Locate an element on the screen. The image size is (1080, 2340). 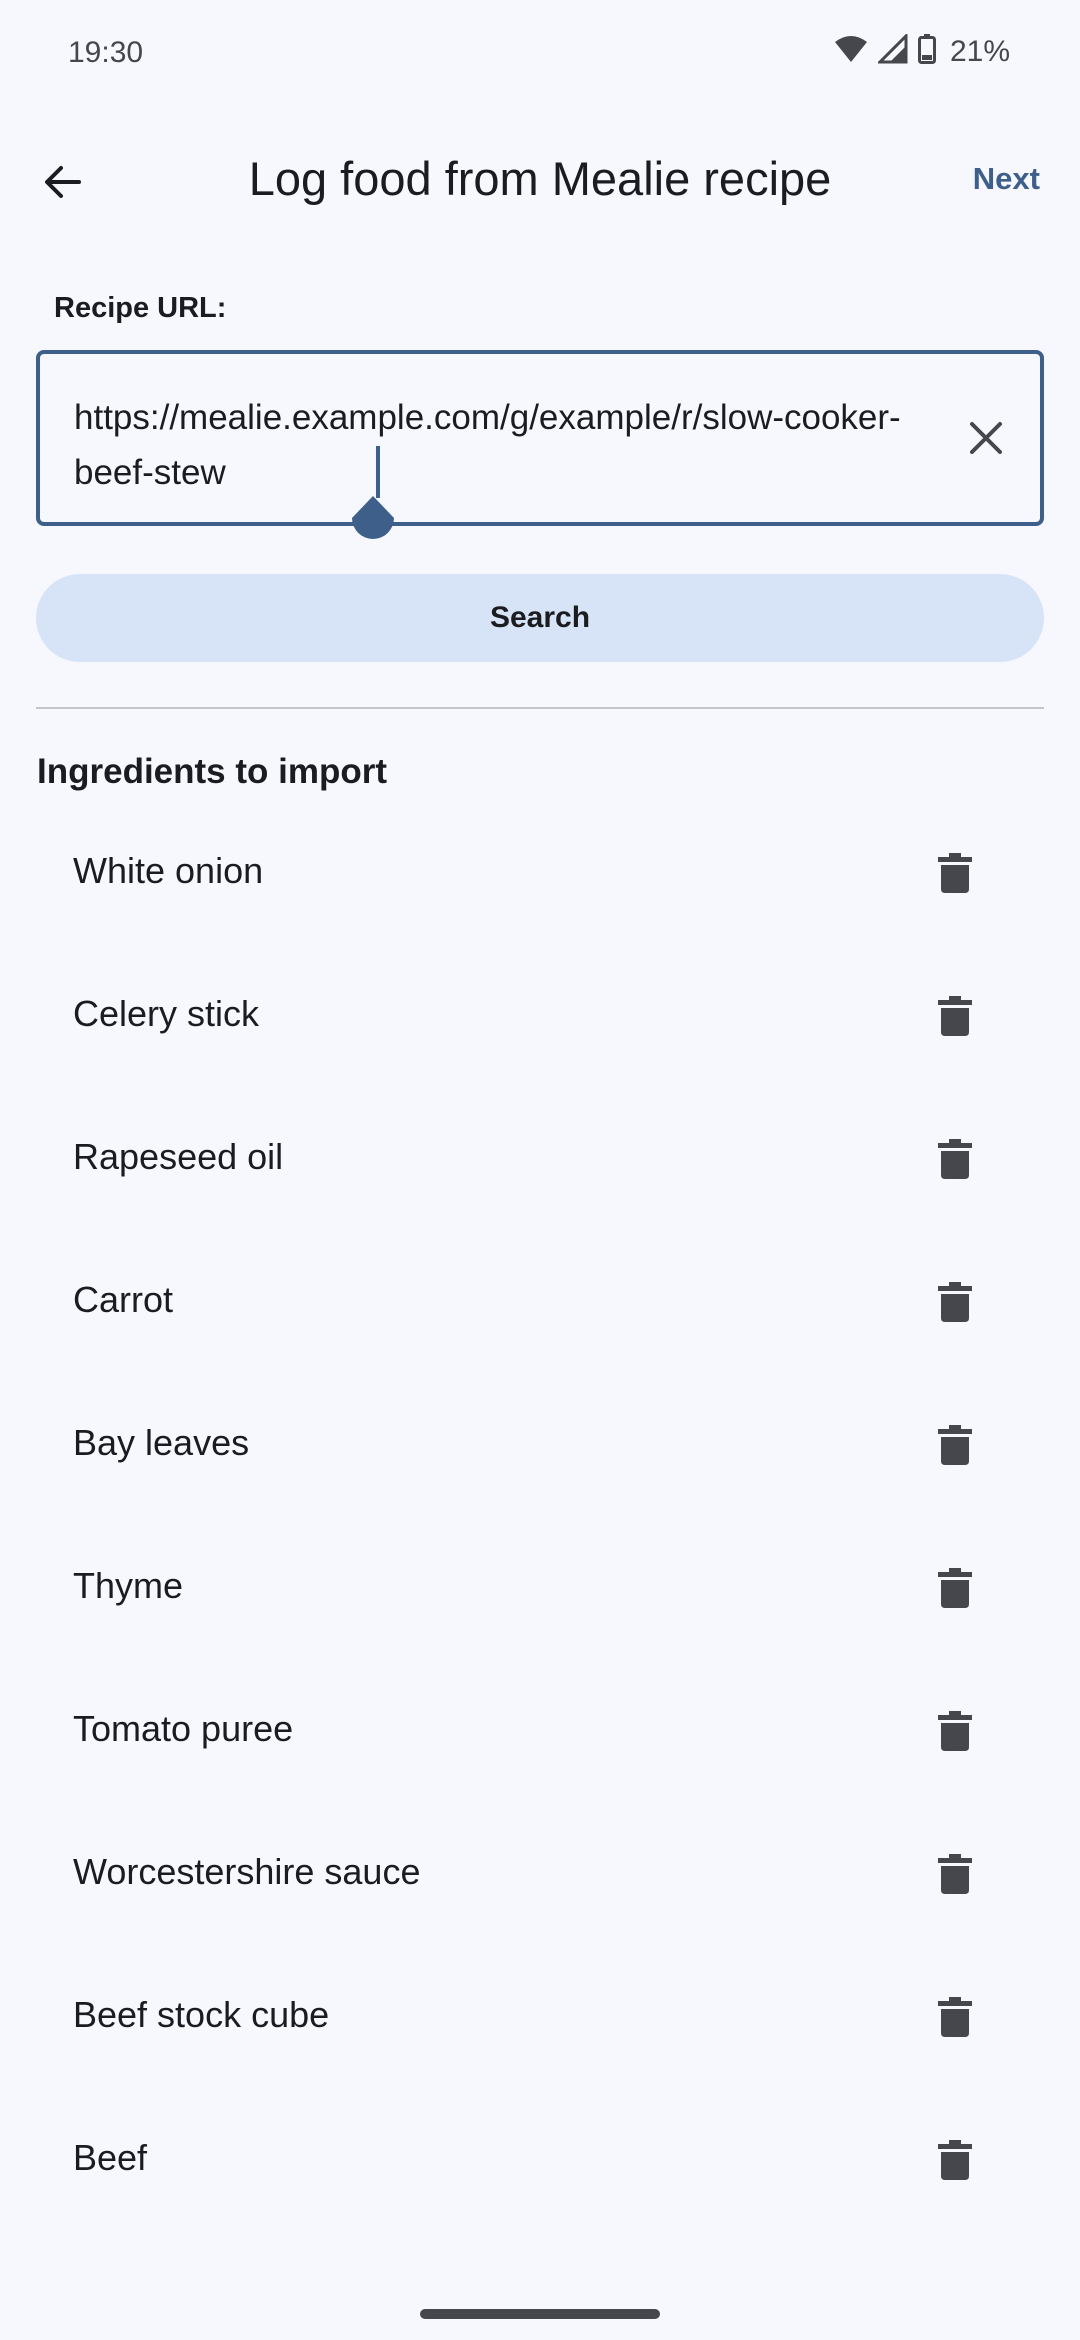
ingredient-name: Tomato puree is located at coordinates (183, 1728).